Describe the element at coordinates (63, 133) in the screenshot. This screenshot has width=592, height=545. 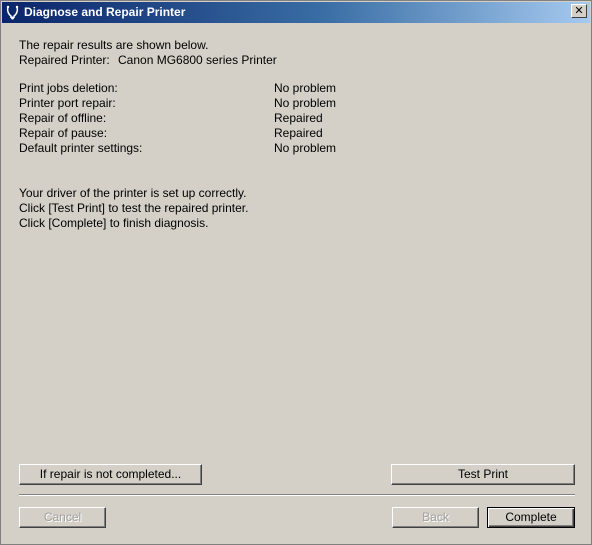
I see `result-label: Repair of pause:` at that location.